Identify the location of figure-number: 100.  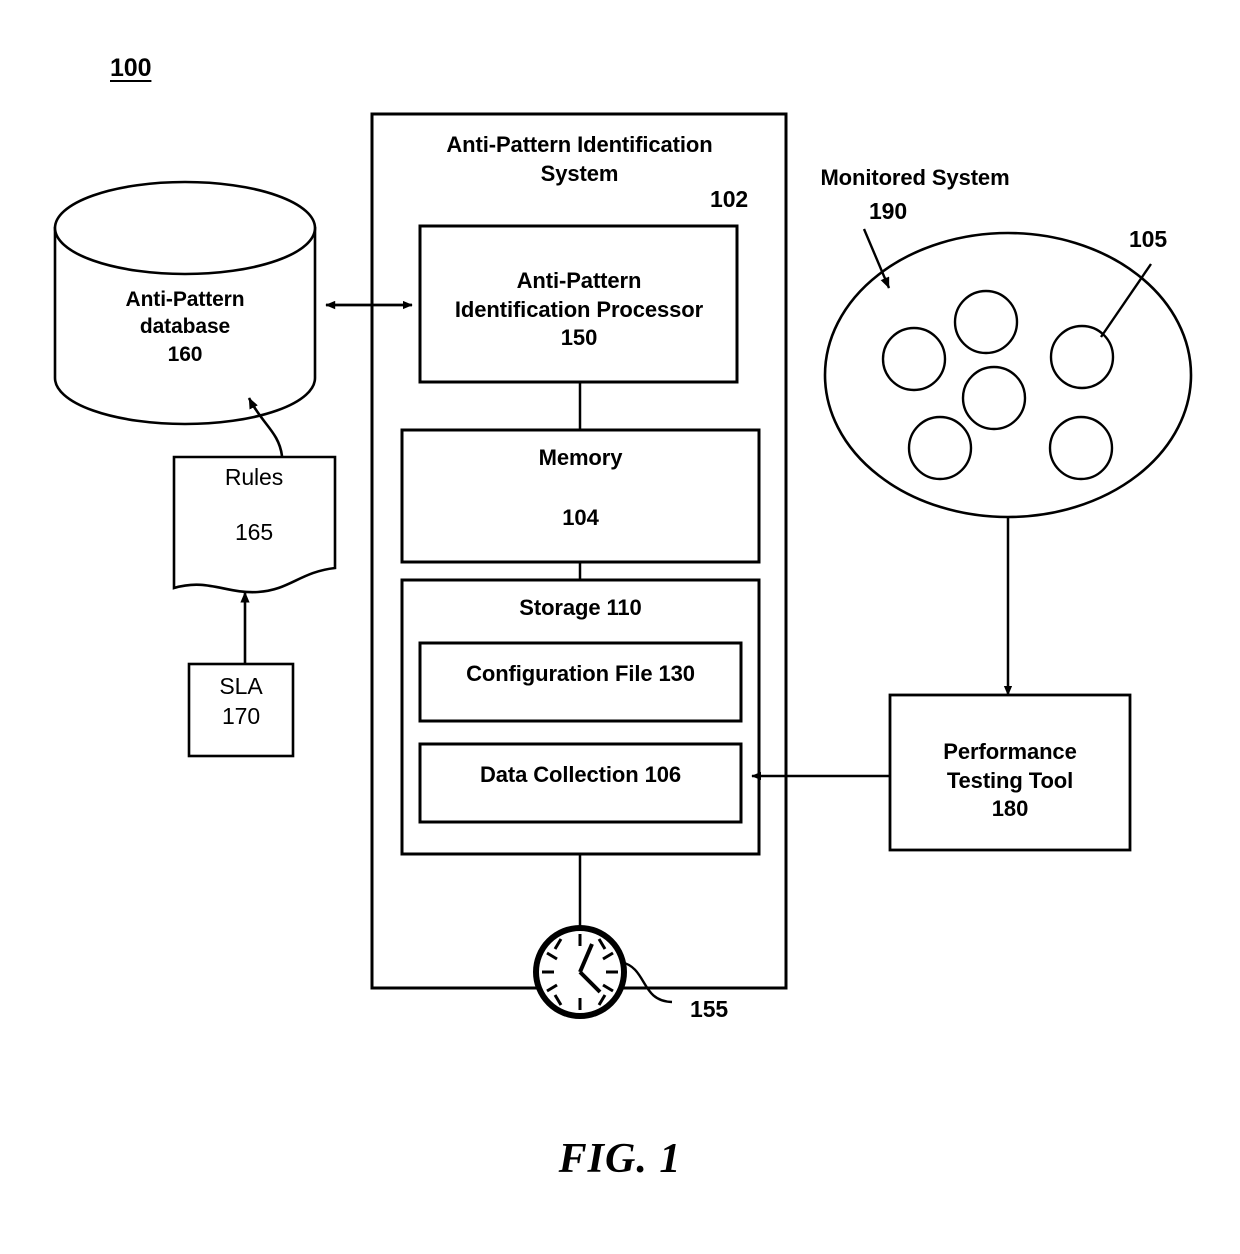
(131, 68).